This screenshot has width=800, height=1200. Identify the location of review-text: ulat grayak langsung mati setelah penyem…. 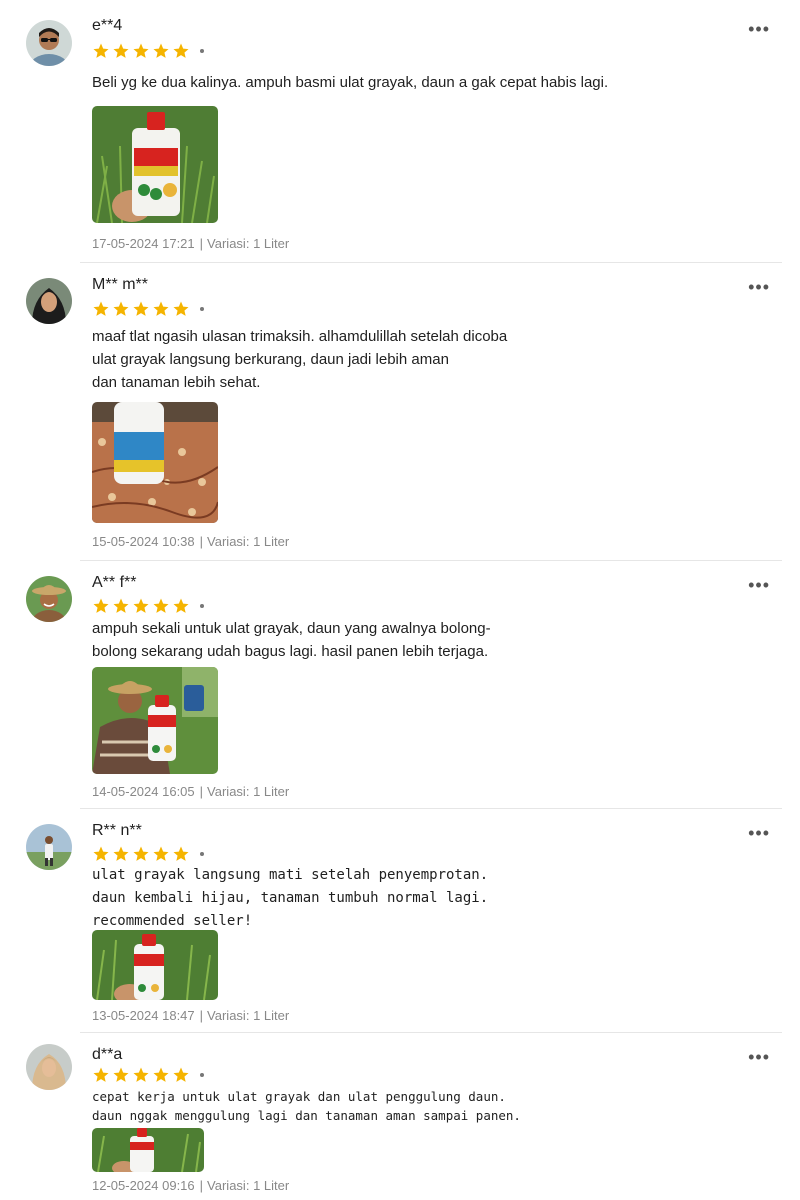
(290, 898).